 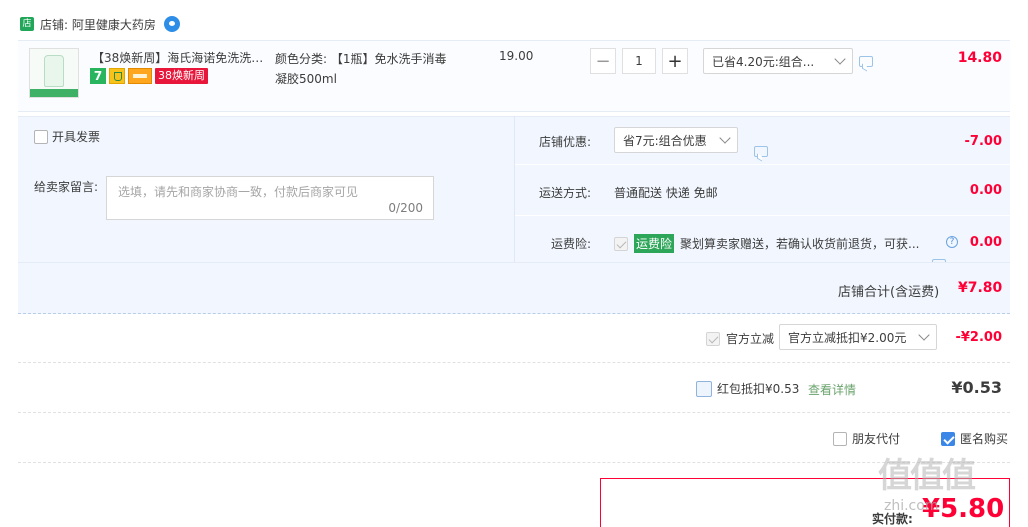 I want to click on freight-insurance-label: 运费险:, so click(x=570, y=244).